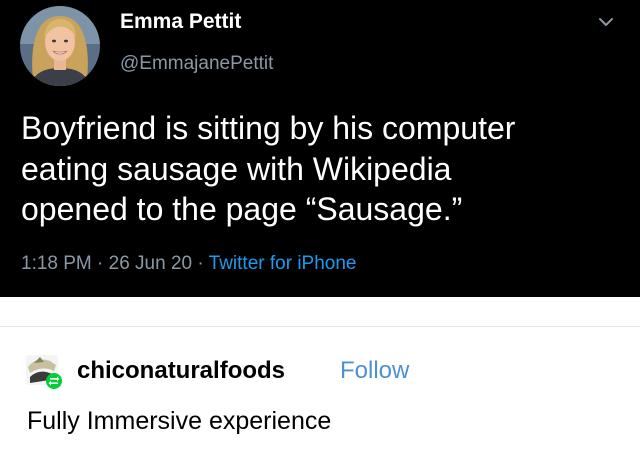 The width and height of the screenshot is (640, 449). I want to click on follow-button: Follow, so click(374, 371).